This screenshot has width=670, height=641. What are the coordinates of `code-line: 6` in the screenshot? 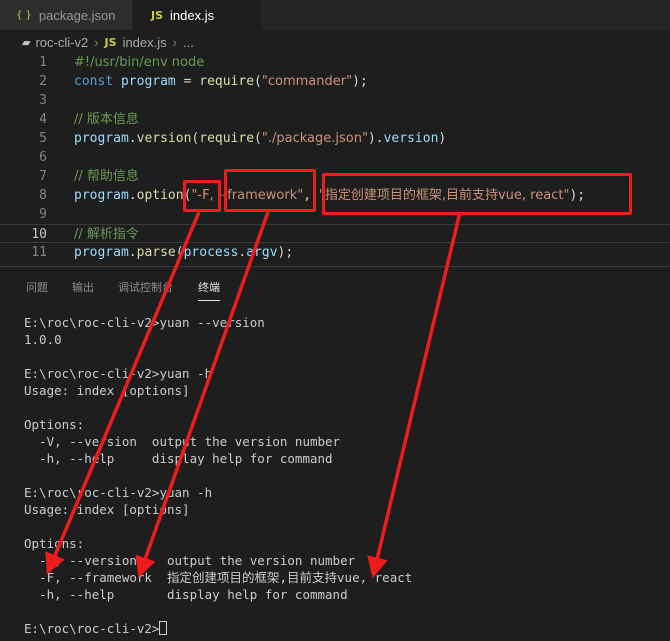 It's located at (335, 157).